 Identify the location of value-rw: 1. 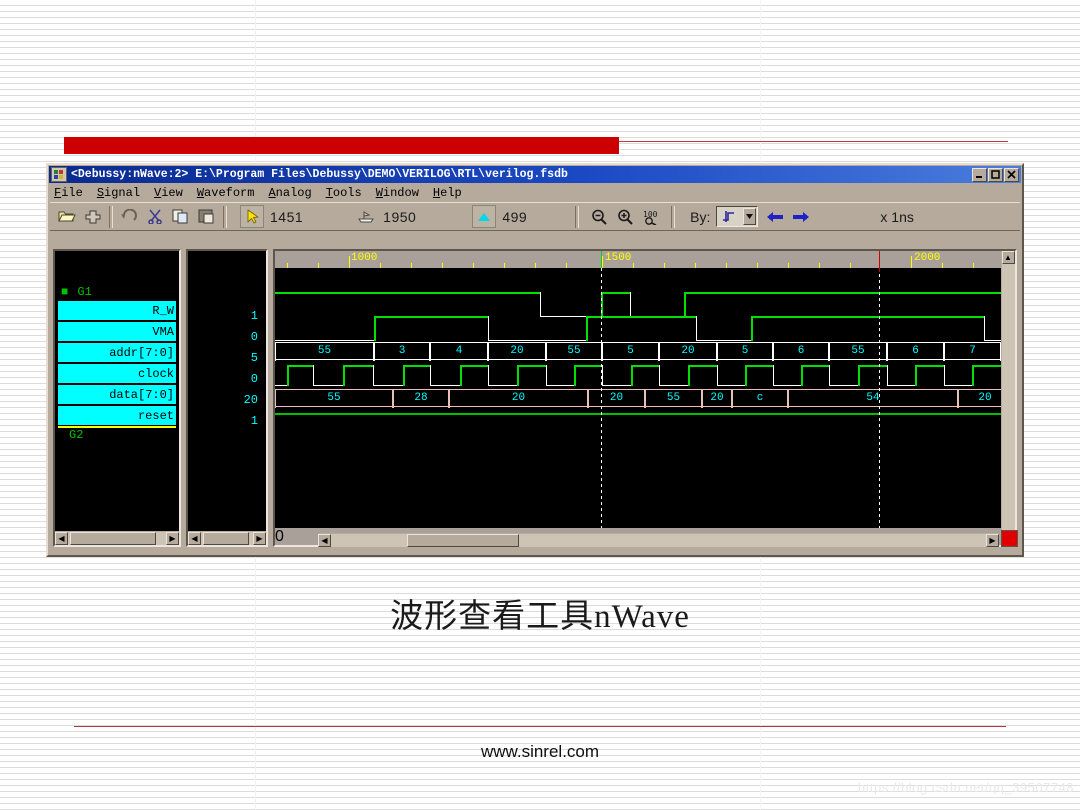
(254, 315).